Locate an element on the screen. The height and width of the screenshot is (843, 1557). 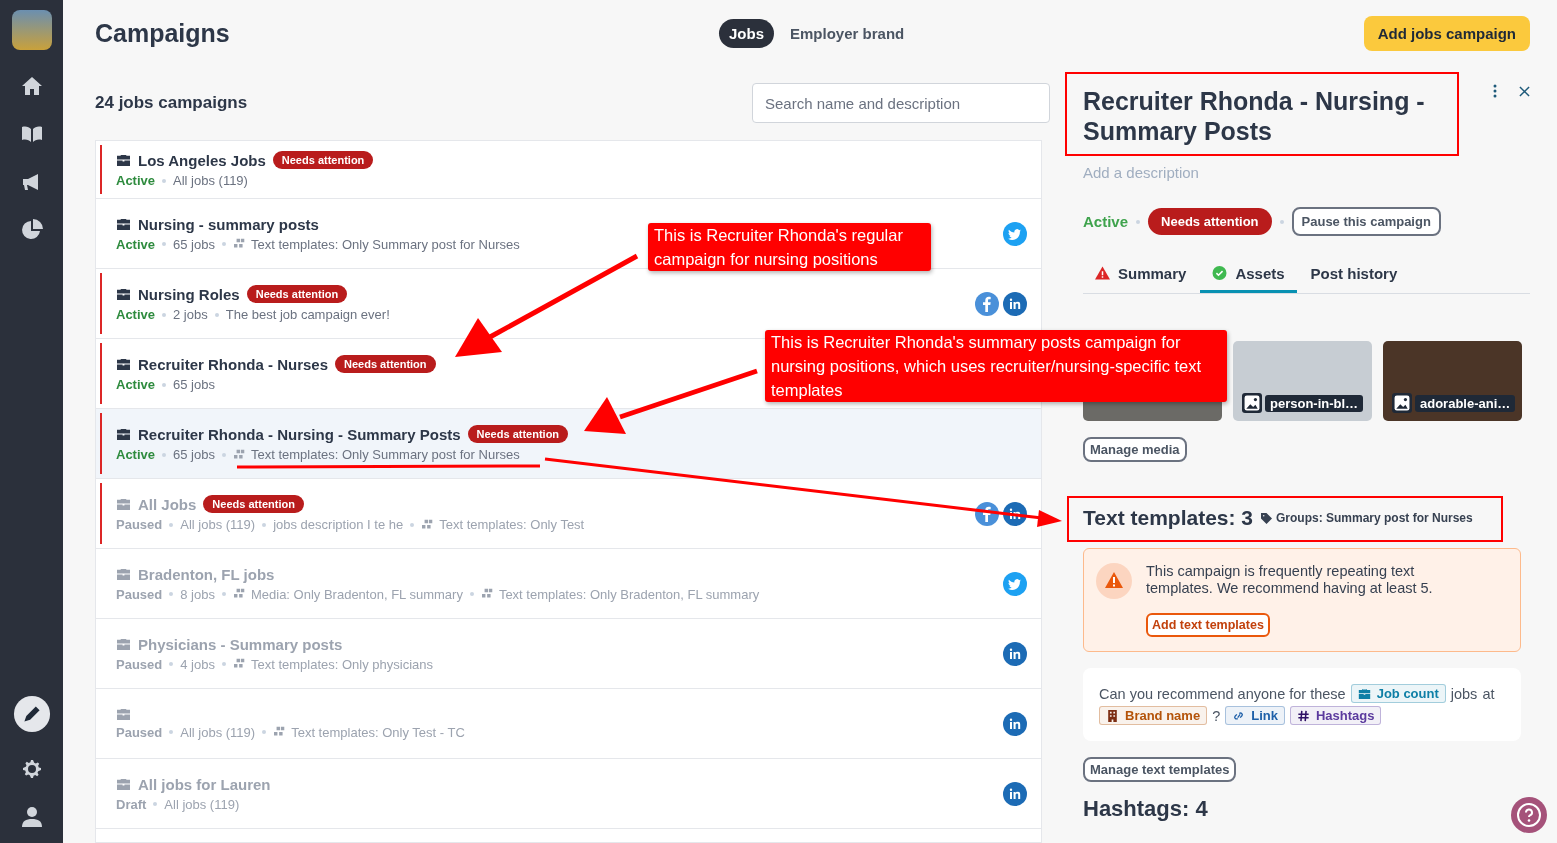
warning-text: This campaign is frequently repeating text templates. We recommend having at least 5. is located at coordinates (1290, 580).